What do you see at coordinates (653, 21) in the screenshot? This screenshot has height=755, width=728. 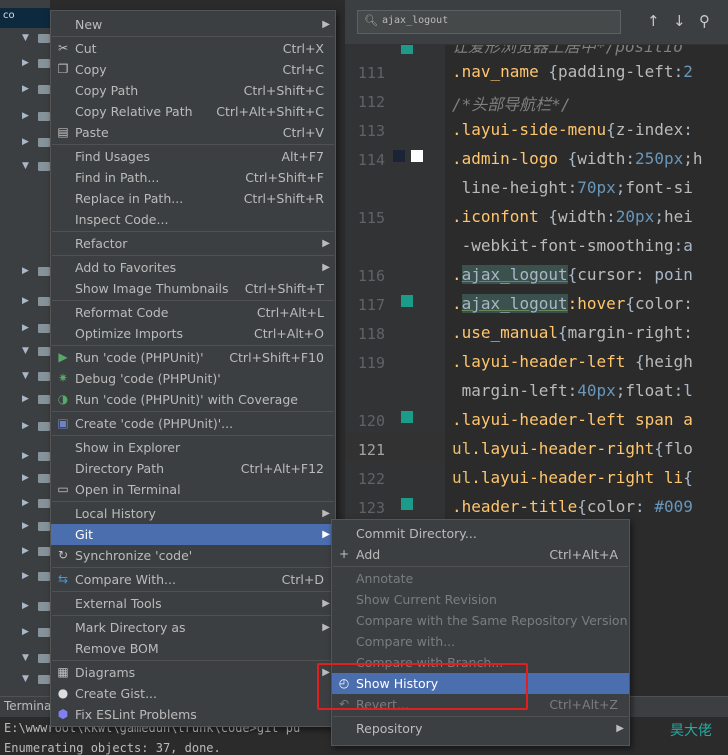 I see `previous-occurrence-icon: ↑` at bounding box center [653, 21].